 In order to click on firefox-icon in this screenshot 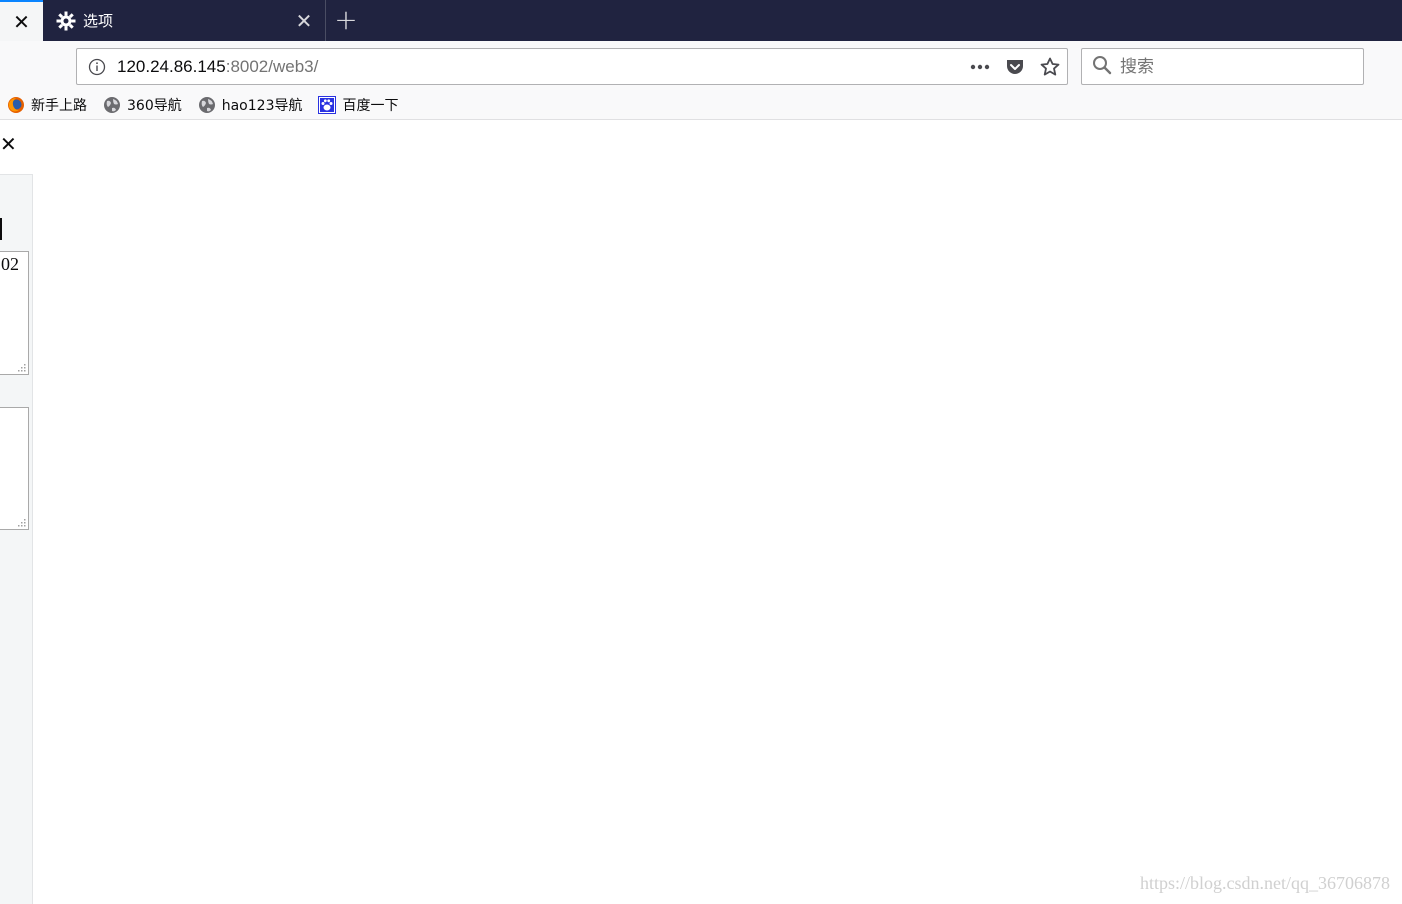, I will do `click(16, 105)`.